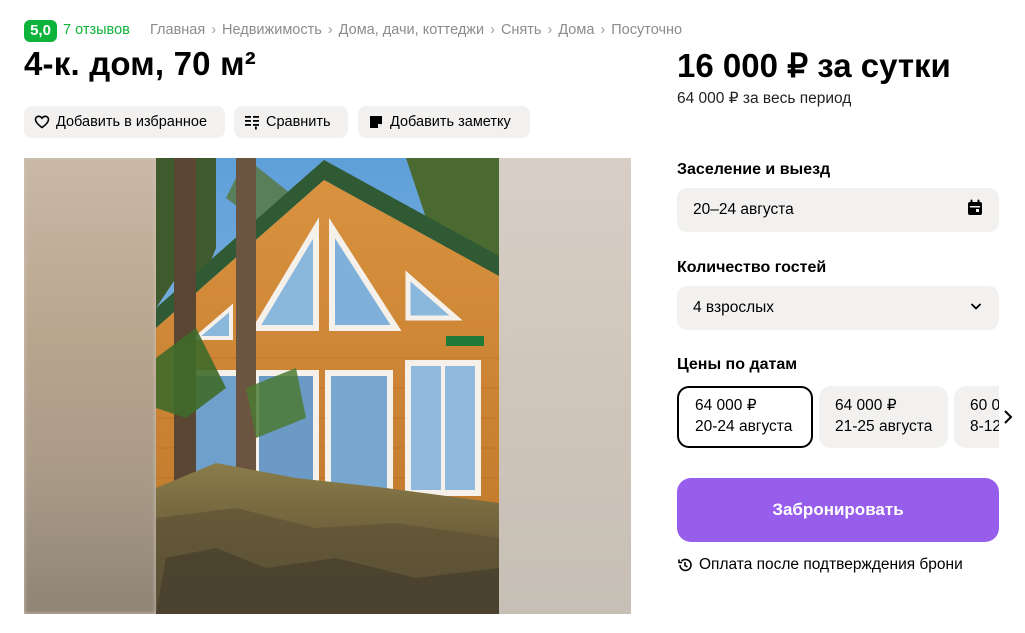 Image resolution: width=1025 pixels, height=633 pixels. I want to click on carousel-next-button, so click(1008, 417).